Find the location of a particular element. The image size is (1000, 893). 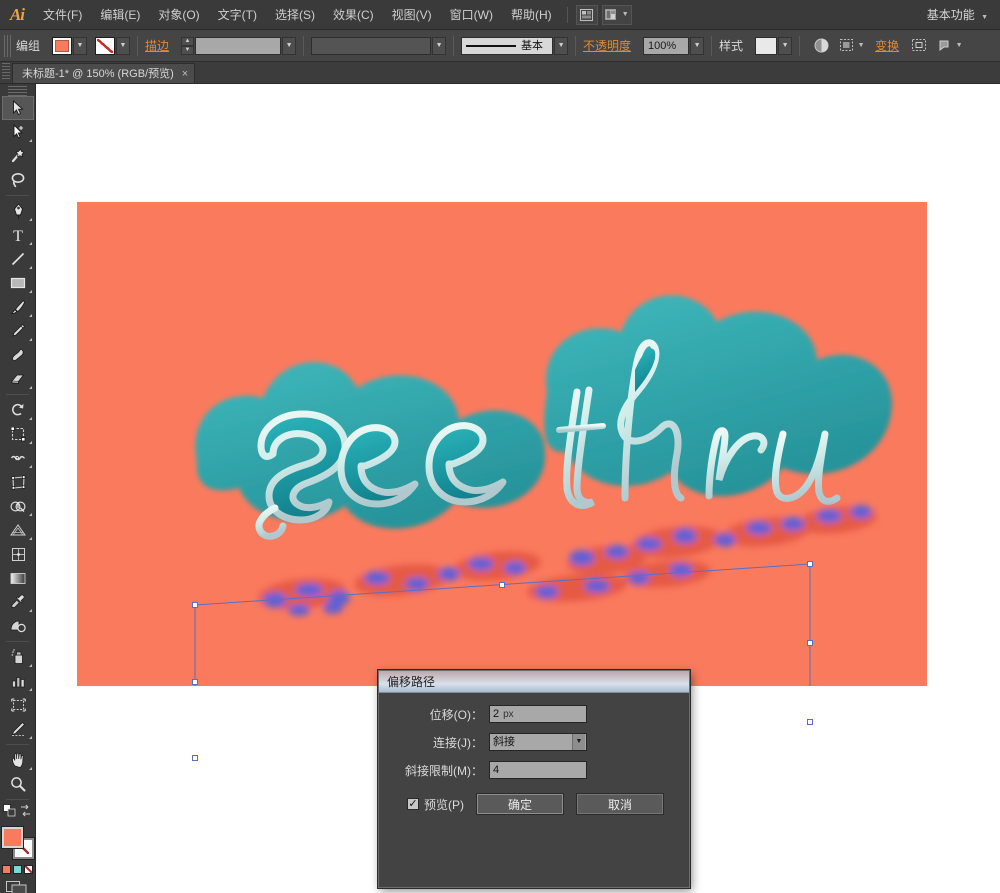

color-button is located at coordinates (6, 869).